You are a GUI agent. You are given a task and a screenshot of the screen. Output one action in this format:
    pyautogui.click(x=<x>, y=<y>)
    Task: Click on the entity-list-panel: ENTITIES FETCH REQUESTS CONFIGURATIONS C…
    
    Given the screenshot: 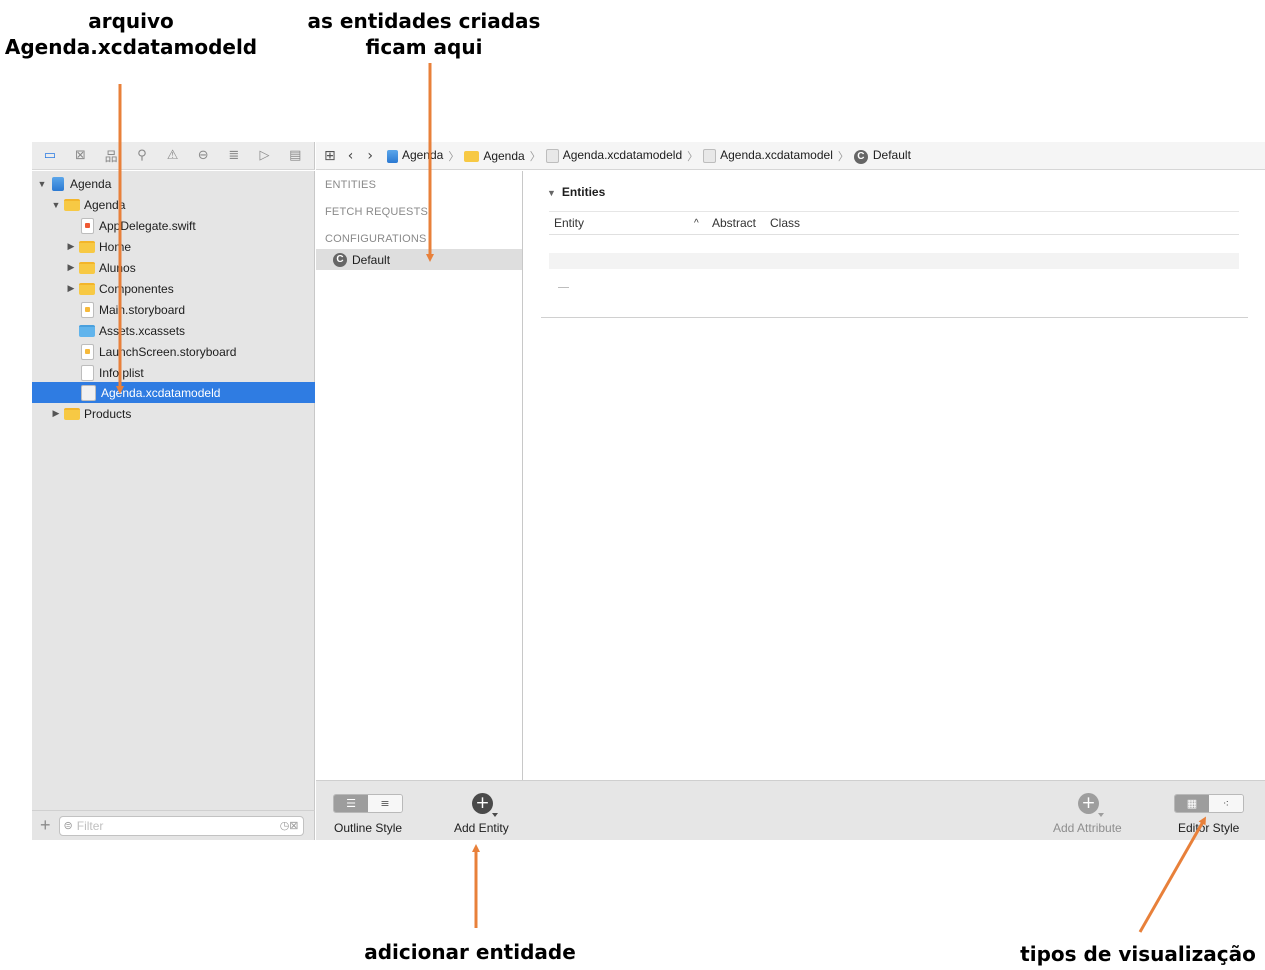 What is the action you would take?
    pyautogui.click(x=419, y=475)
    